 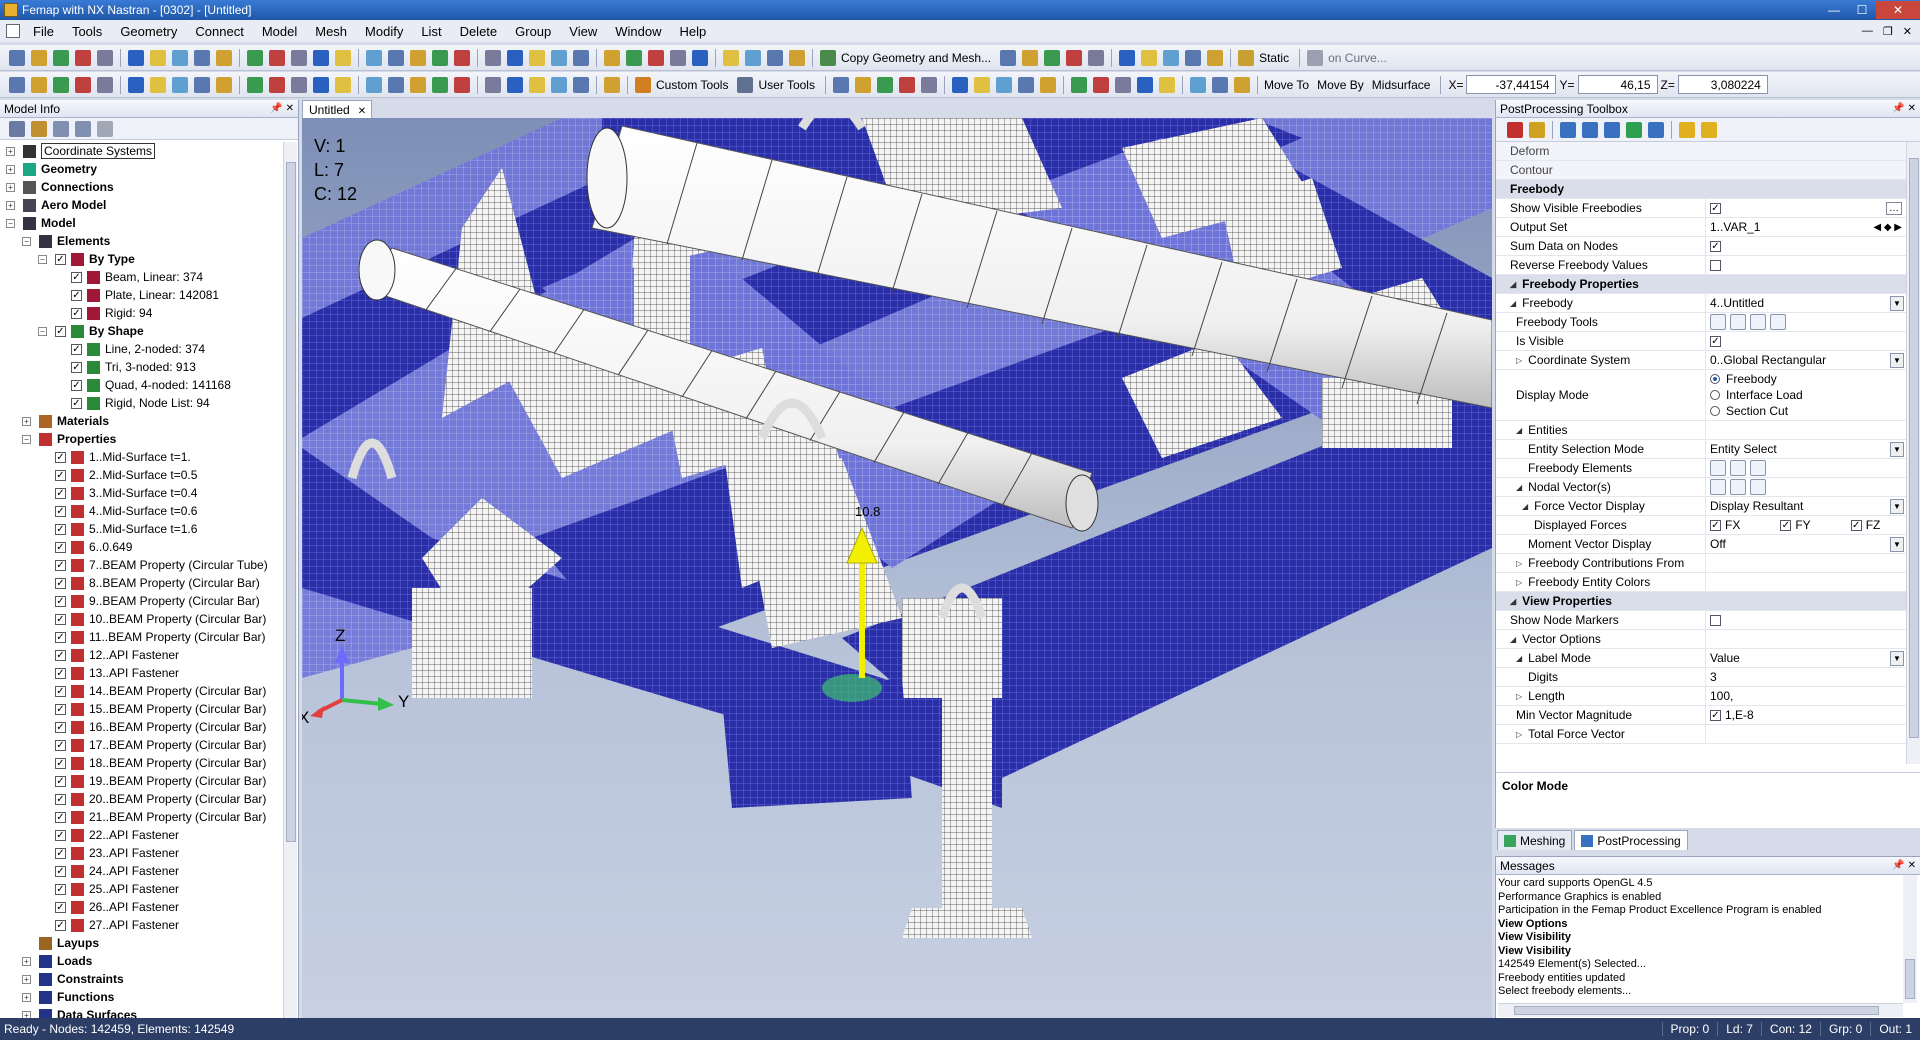 I want to click on tree-item: ✓ 5..Mid-Surface t=1.6, so click(x=141, y=529).